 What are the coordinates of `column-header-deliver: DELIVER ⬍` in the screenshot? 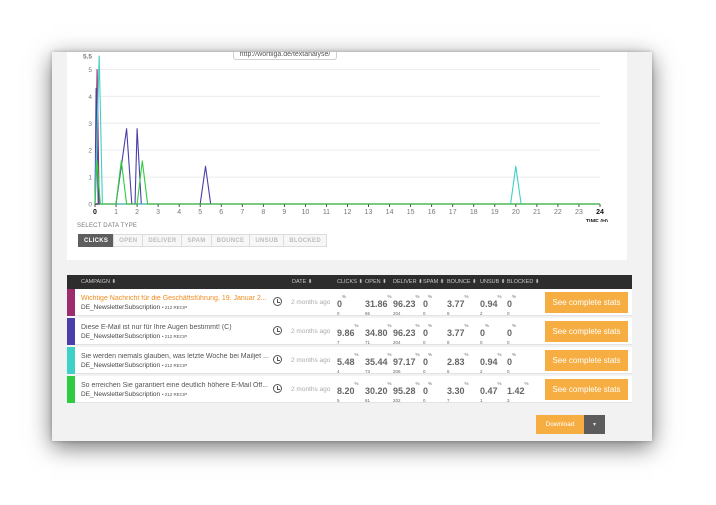 It's located at (408, 282).